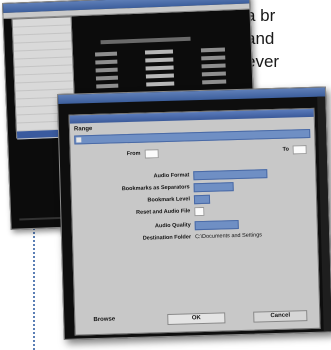 The width and height of the screenshot is (331, 350). I want to click on range-label: Range, so click(83, 129).